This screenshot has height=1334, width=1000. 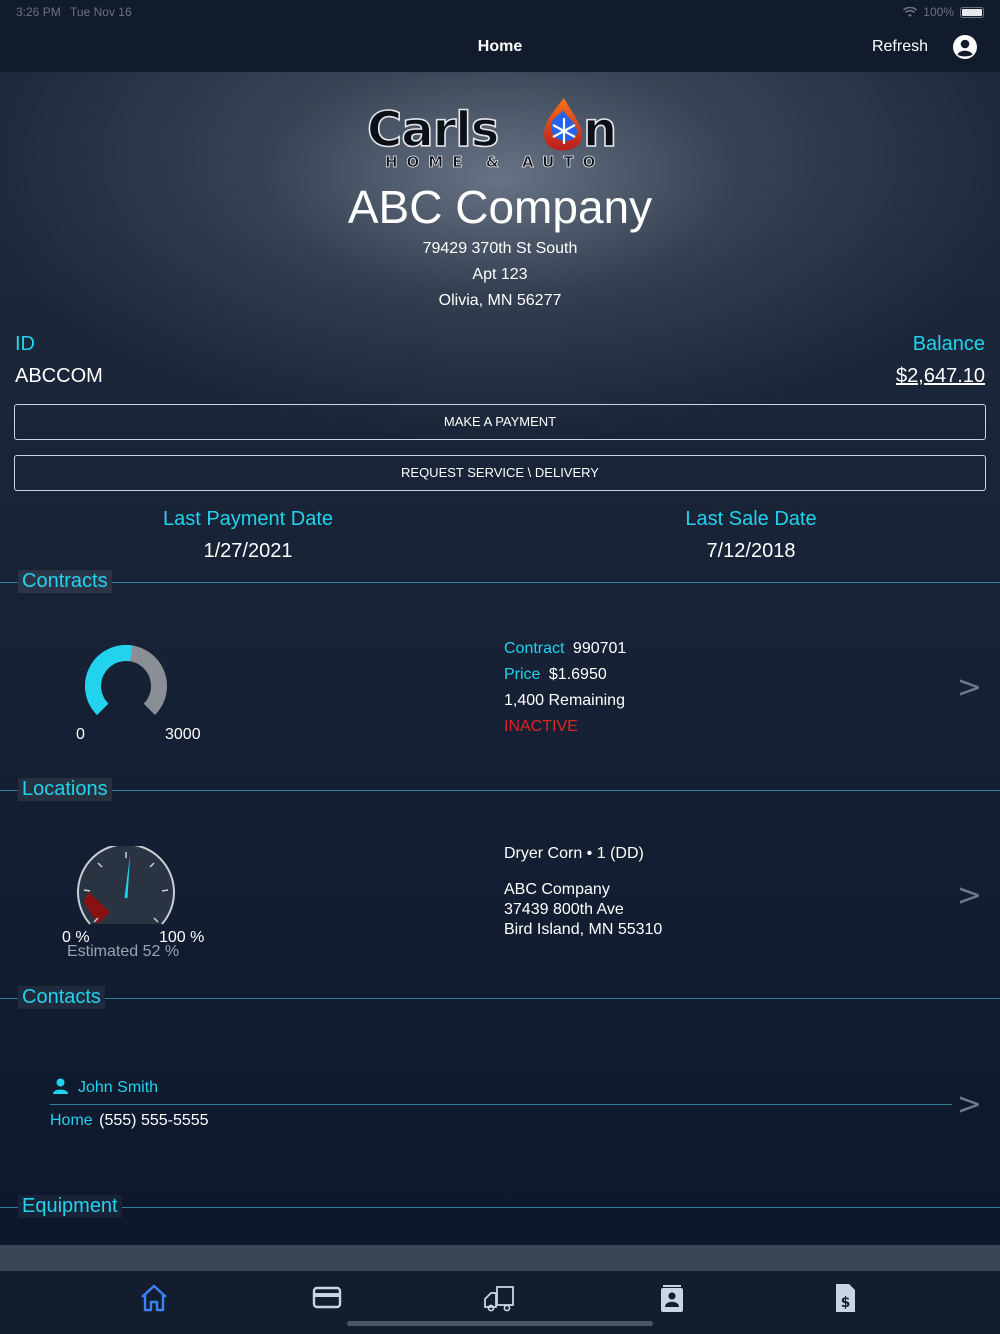 I want to click on svg-text: n, so click(x=600, y=130).